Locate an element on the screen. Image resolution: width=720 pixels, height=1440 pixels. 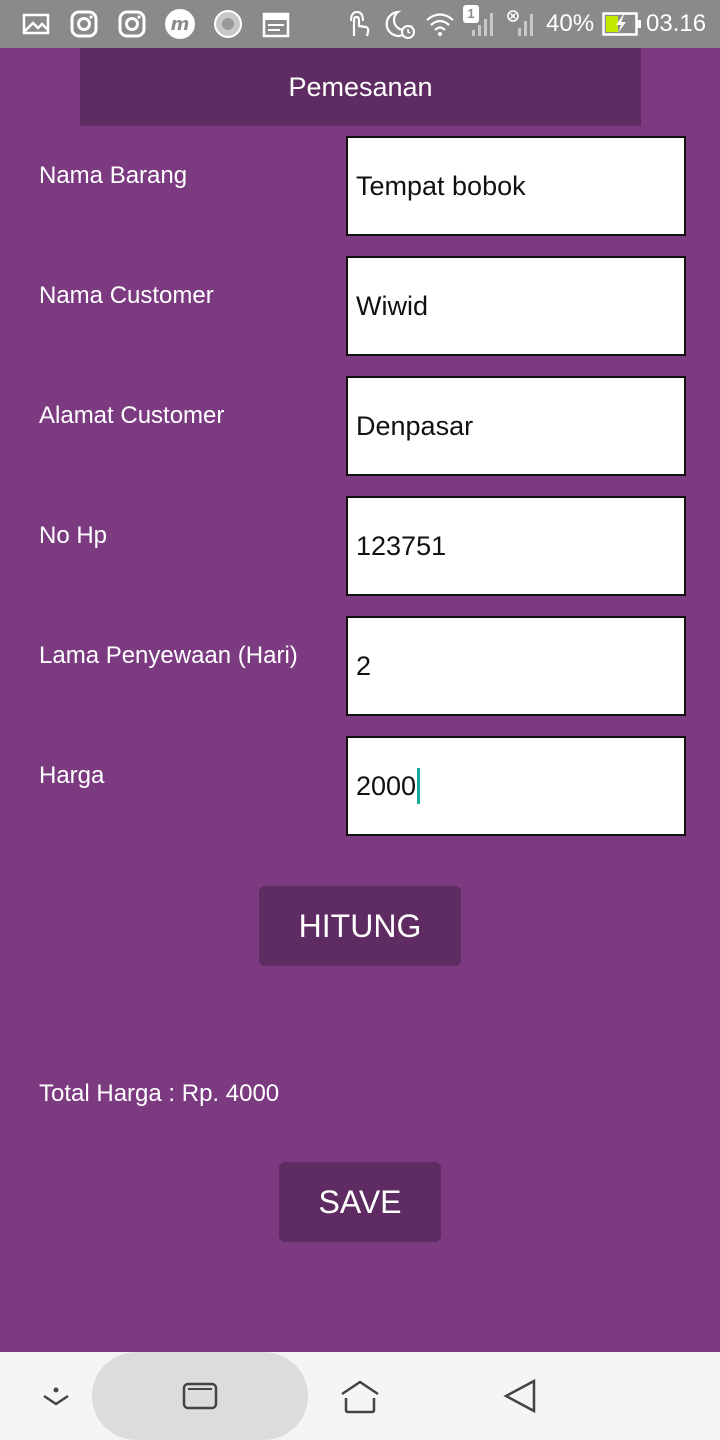
navigation-bar is located at coordinates (360, 1396).